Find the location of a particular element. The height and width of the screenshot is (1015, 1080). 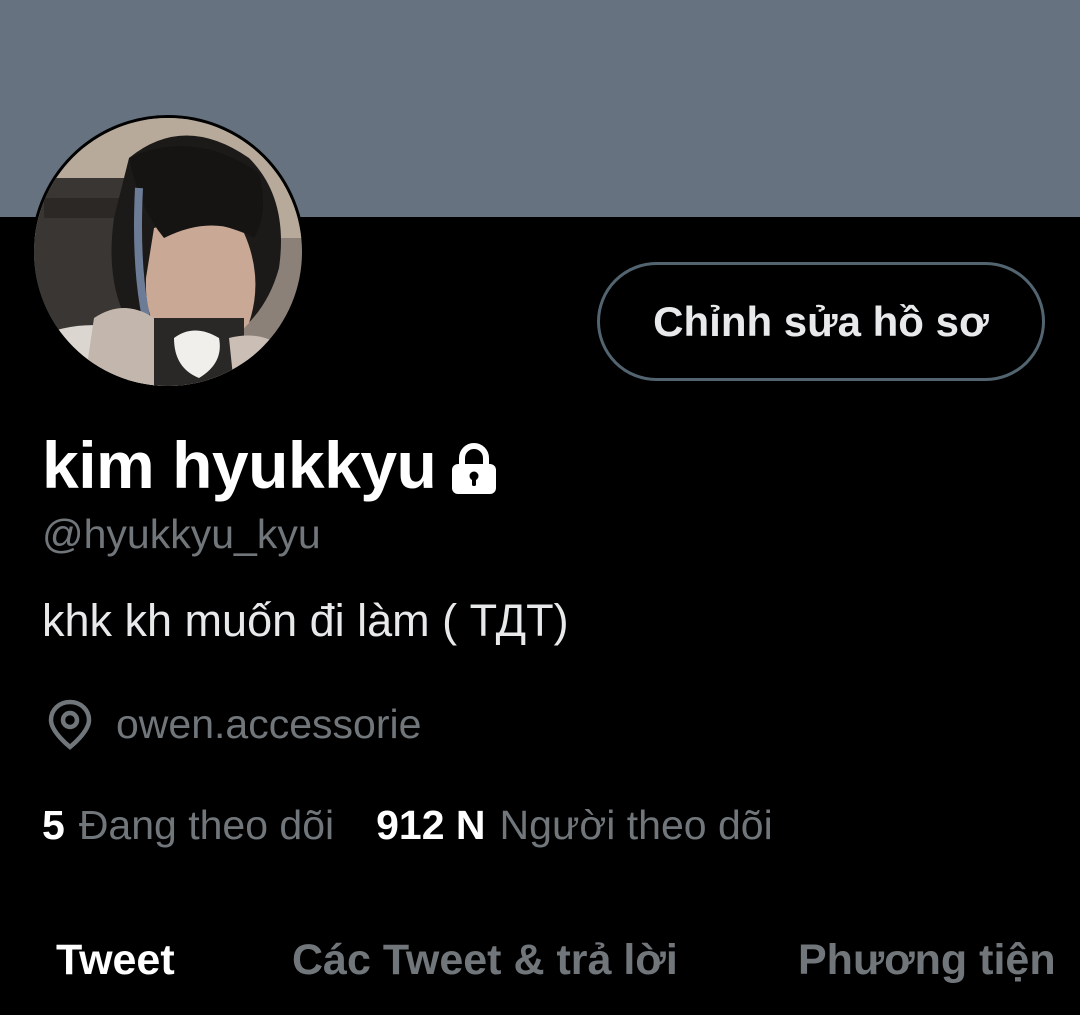

map-pin-icon is located at coordinates (70, 724).